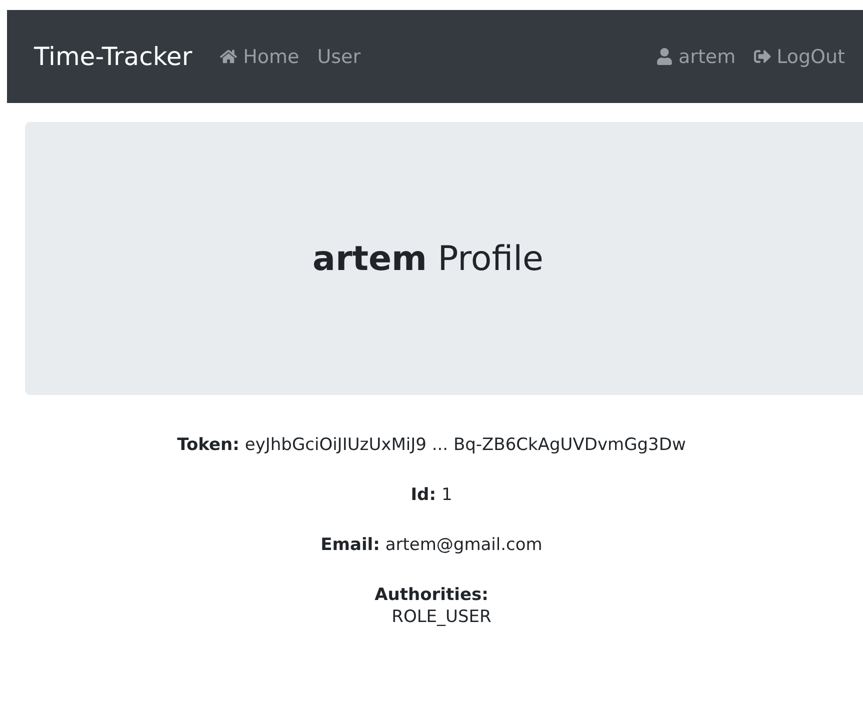 This screenshot has width=863, height=718. I want to click on nav-link: Home, so click(260, 57).